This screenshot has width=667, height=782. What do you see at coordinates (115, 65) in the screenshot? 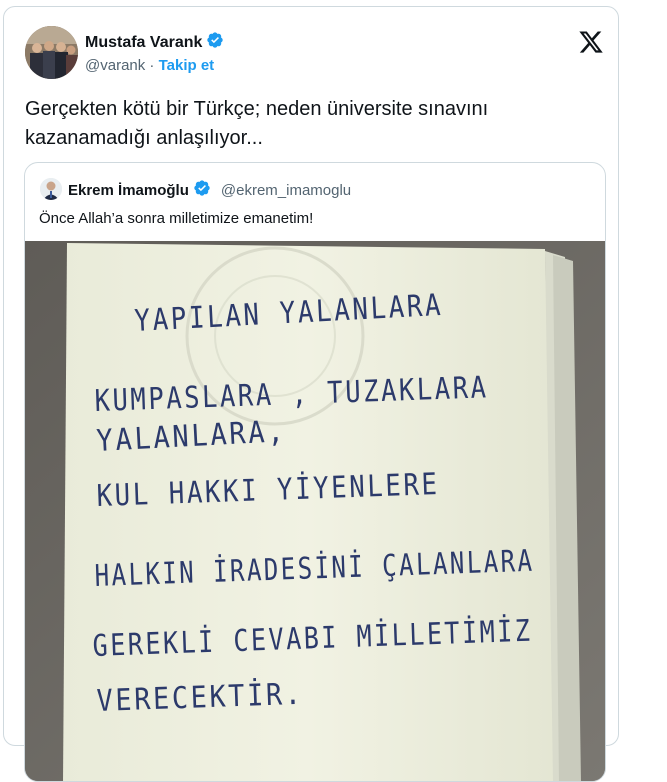
I see `author-handle: @varank` at bounding box center [115, 65].